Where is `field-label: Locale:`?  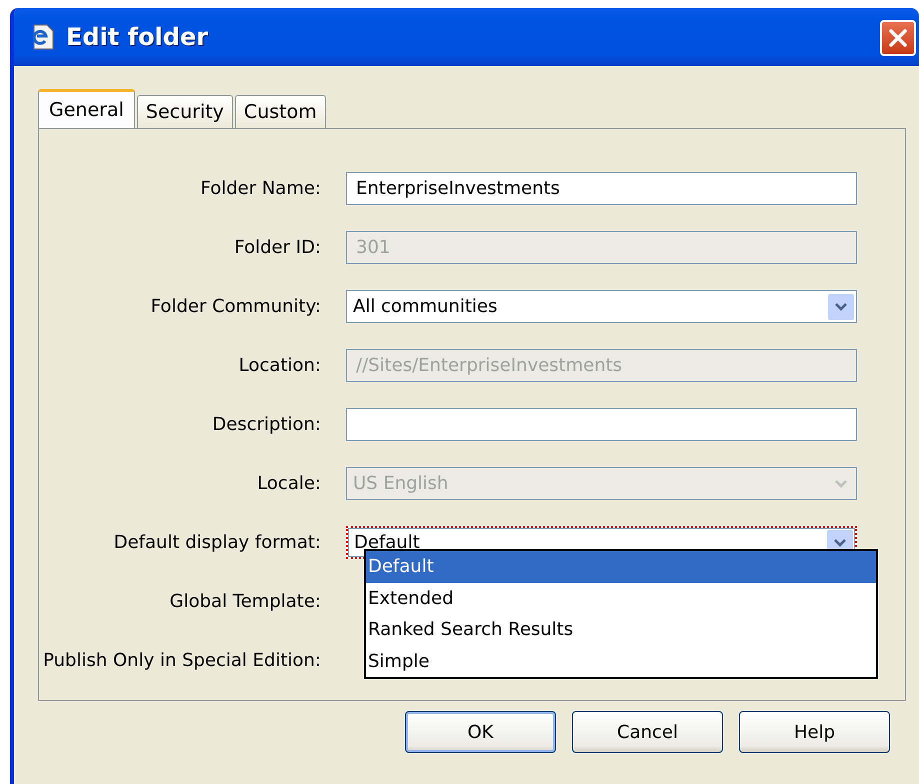 field-label: Locale: is located at coordinates (289, 484).